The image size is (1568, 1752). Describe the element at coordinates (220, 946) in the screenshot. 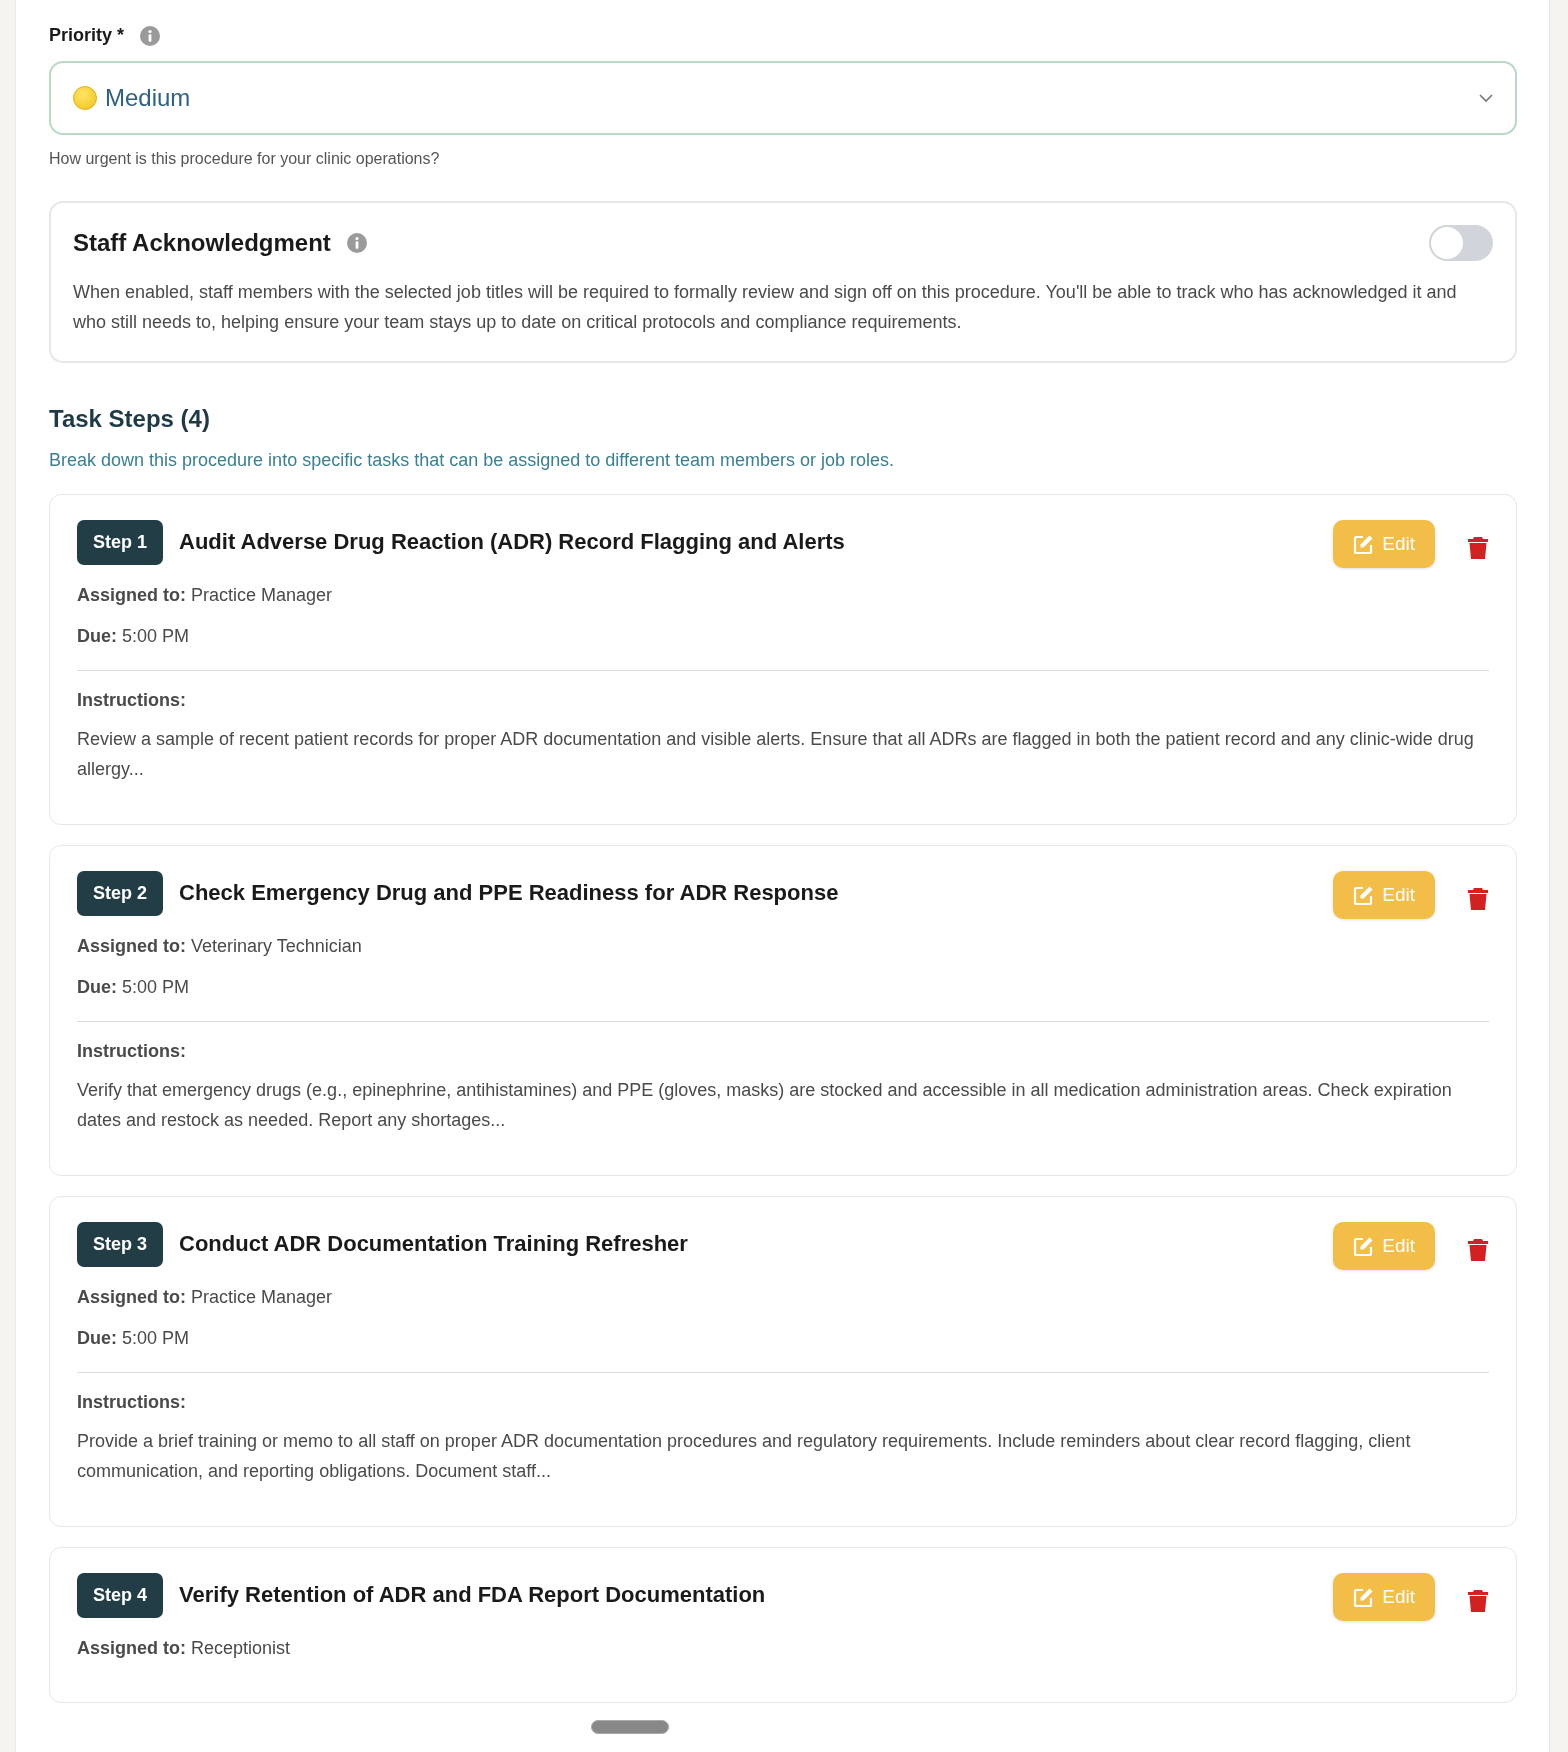

I see `assignee-text: Assigned to: Veterinary Technician` at that location.